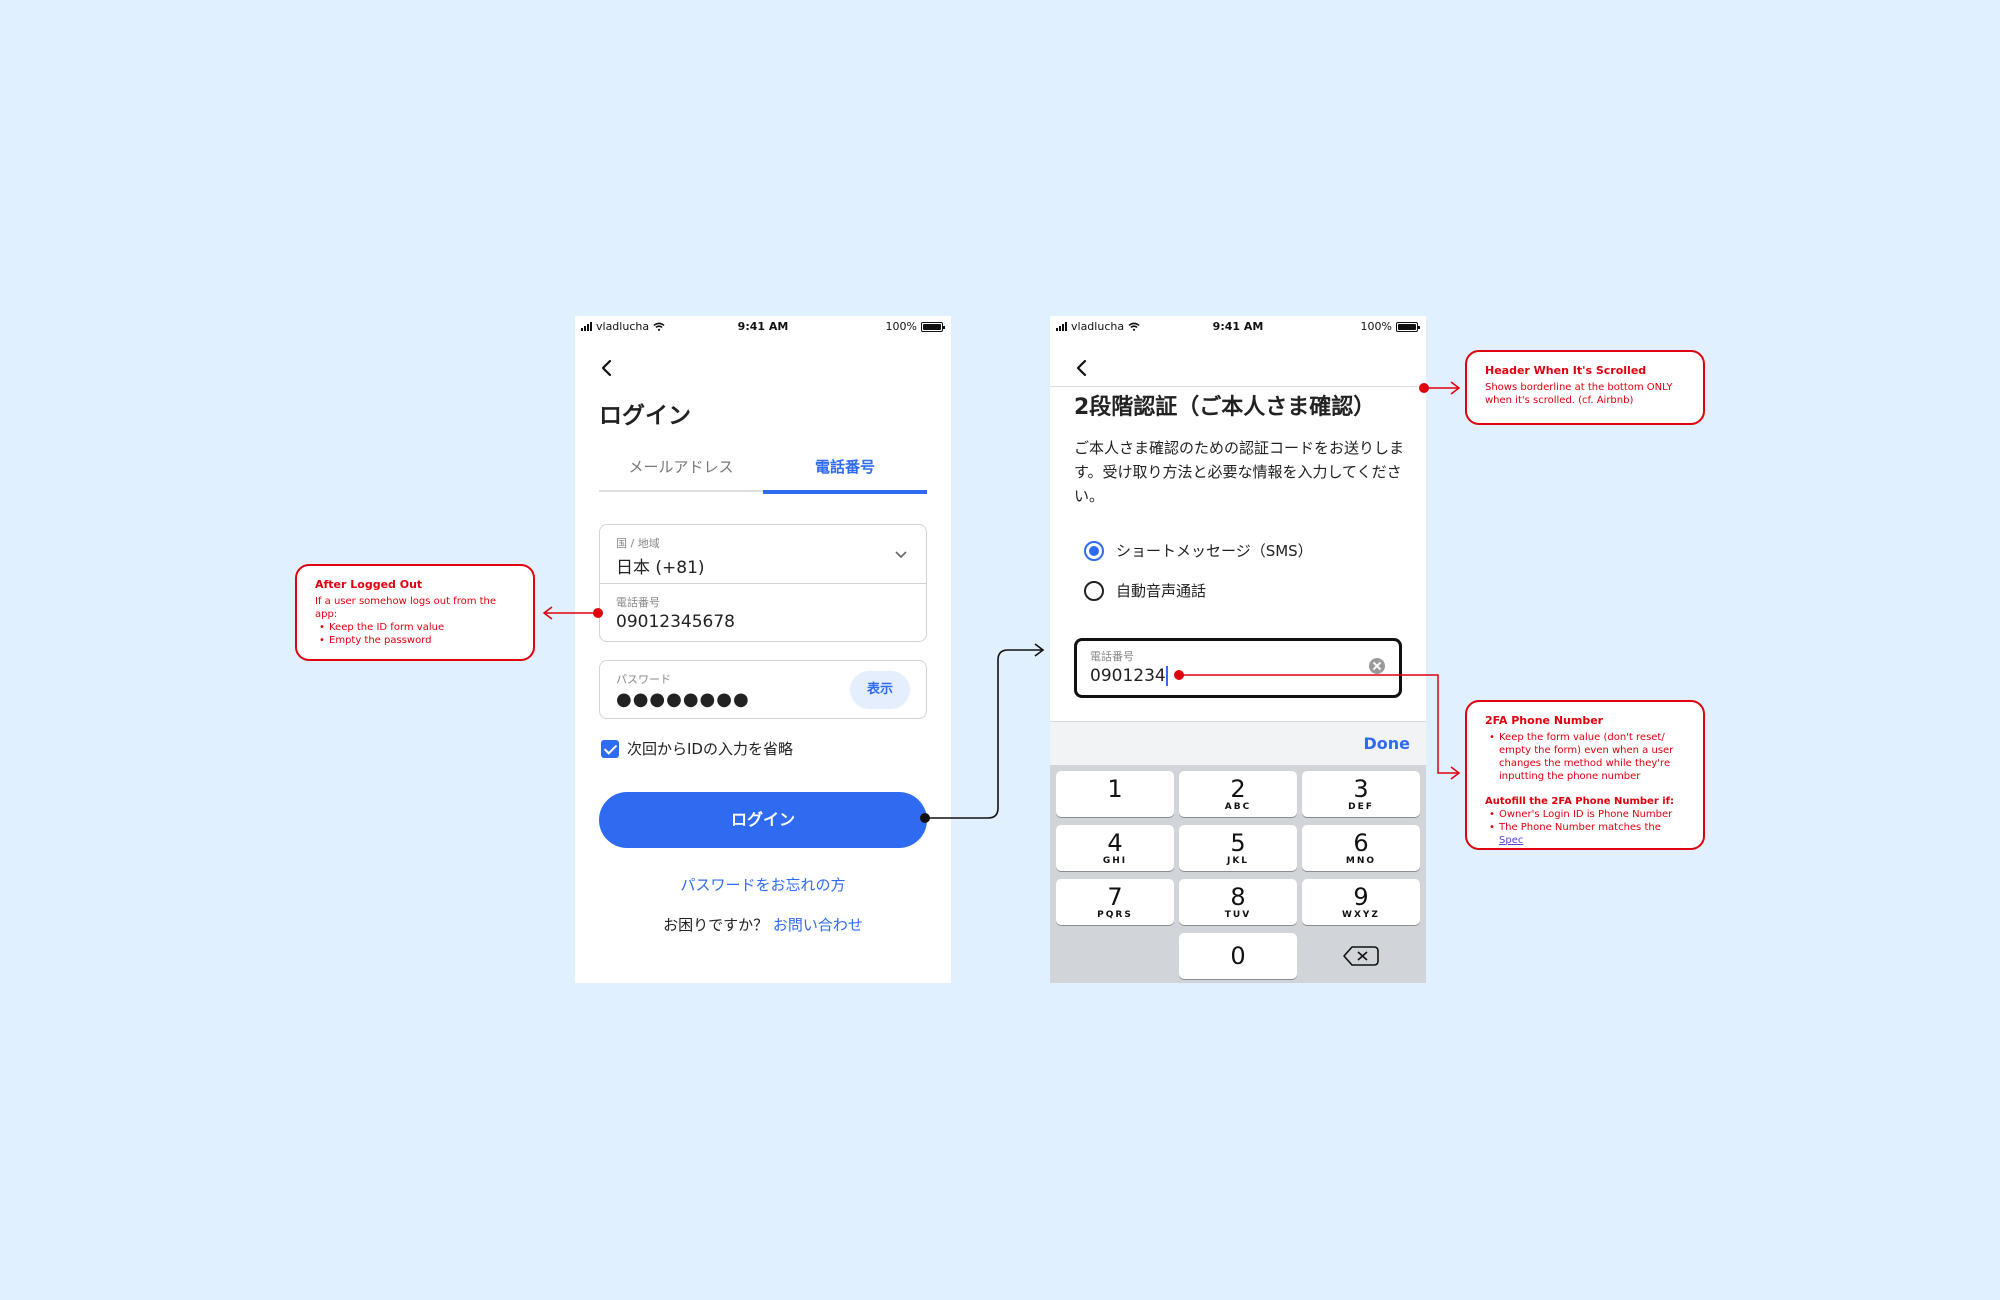 This screenshot has width=2000, height=1300. What do you see at coordinates (1566, 370) in the screenshot?
I see `annotation-title: Header When It's Scrolled` at bounding box center [1566, 370].